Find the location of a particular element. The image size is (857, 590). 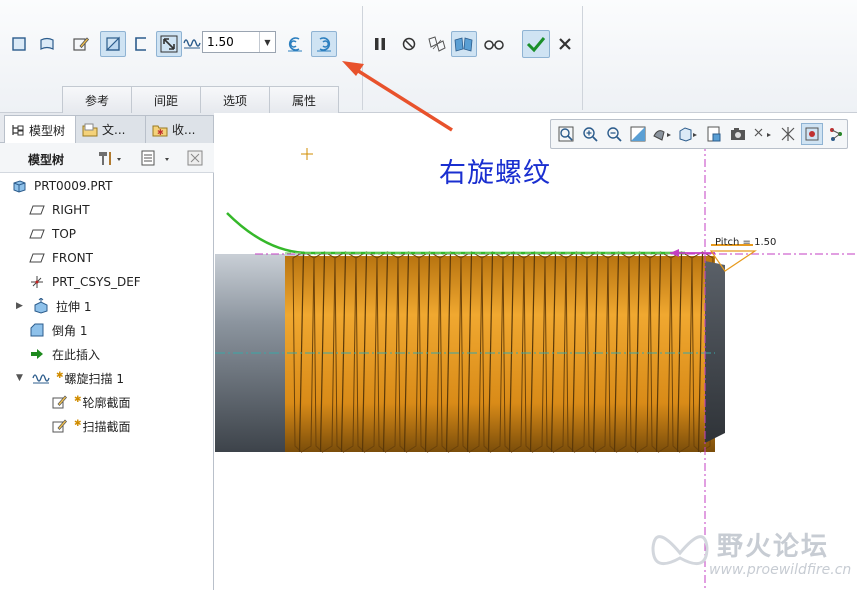

surface-button is located at coordinates (47, 44).